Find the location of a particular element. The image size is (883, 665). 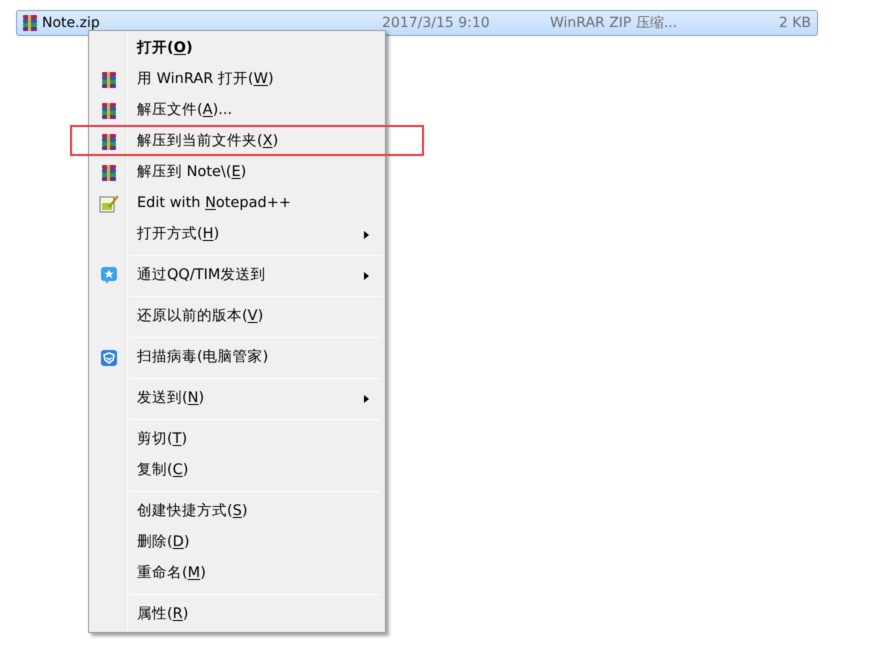

menu-item: 复制(C) is located at coordinates (237, 470).